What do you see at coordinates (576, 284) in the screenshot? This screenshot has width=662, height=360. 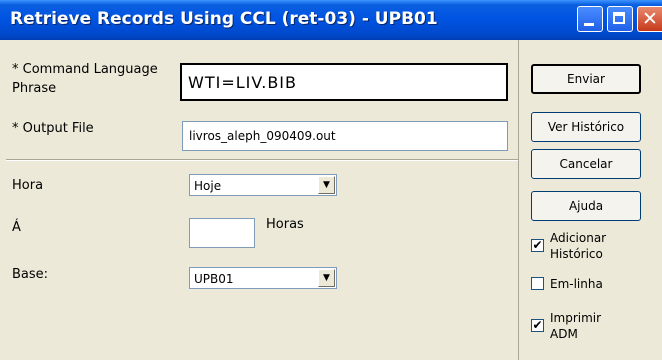 I see `em-linha-label: Em-linha` at bounding box center [576, 284].